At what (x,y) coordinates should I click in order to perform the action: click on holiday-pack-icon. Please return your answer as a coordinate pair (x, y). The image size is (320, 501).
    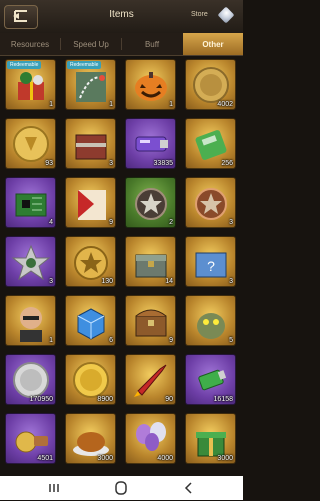
    Looking at the image, I should click on (31, 85).